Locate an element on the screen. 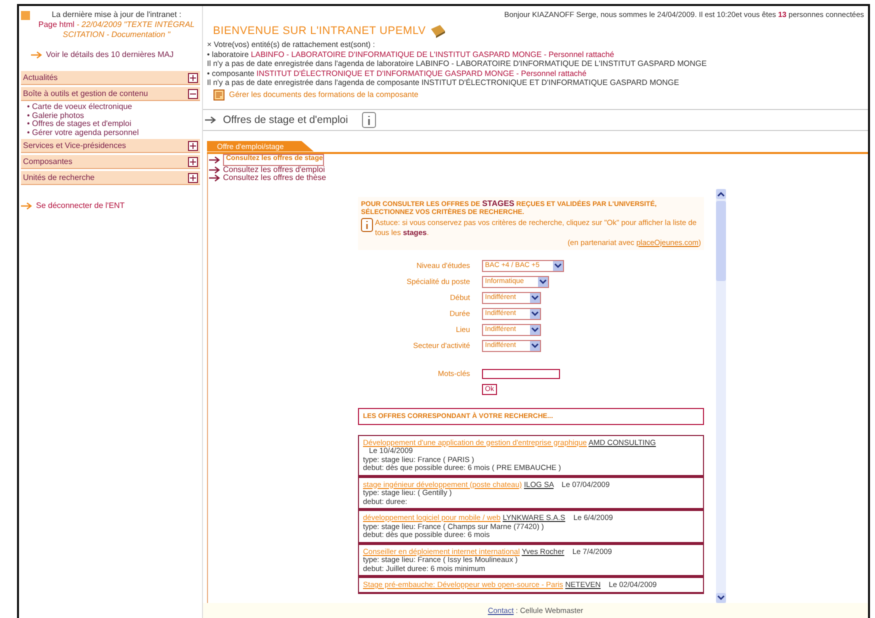 The height and width of the screenshot is (618, 875). offers-link: Consultez les offres de thèse is located at coordinates (274, 178).